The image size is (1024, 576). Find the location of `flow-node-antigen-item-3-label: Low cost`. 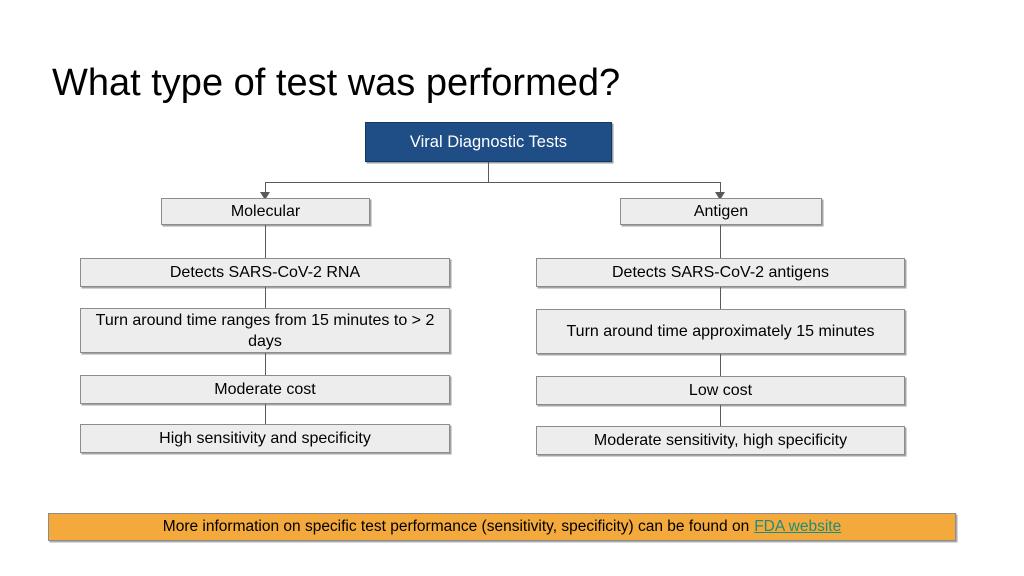

flow-node-antigen-item-3-label: Low cost is located at coordinates (720, 390).